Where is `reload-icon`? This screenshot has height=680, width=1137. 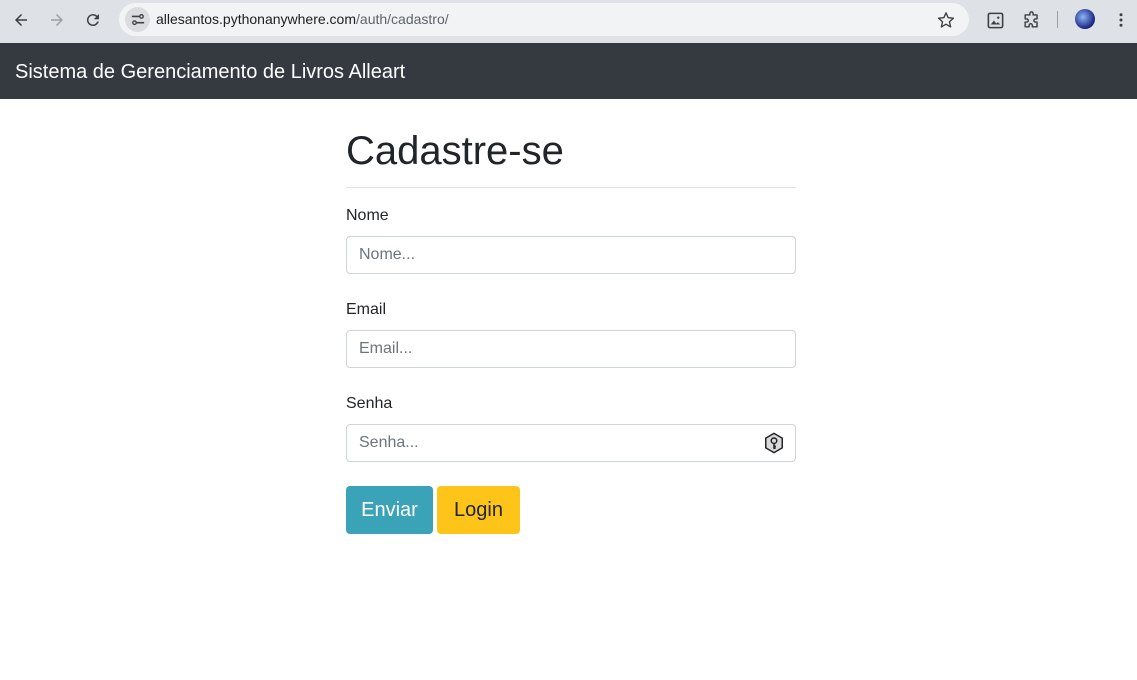 reload-icon is located at coordinates (92, 20).